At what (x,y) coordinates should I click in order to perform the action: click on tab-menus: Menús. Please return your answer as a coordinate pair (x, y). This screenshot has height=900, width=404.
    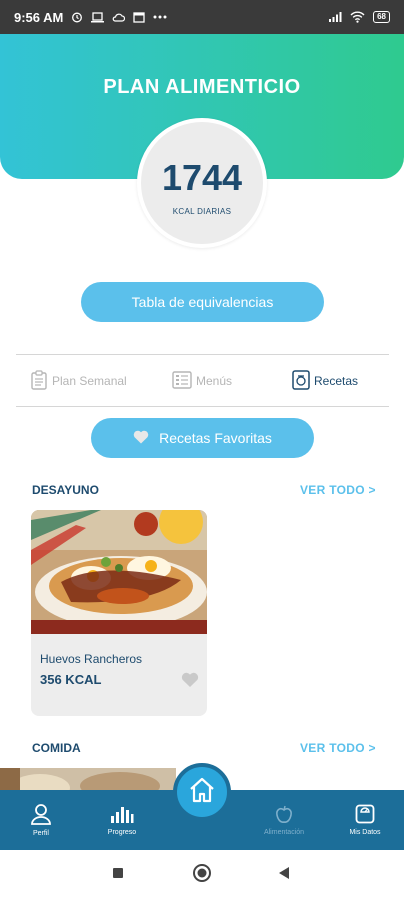
    Looking at the image, I should click on (202, 381).